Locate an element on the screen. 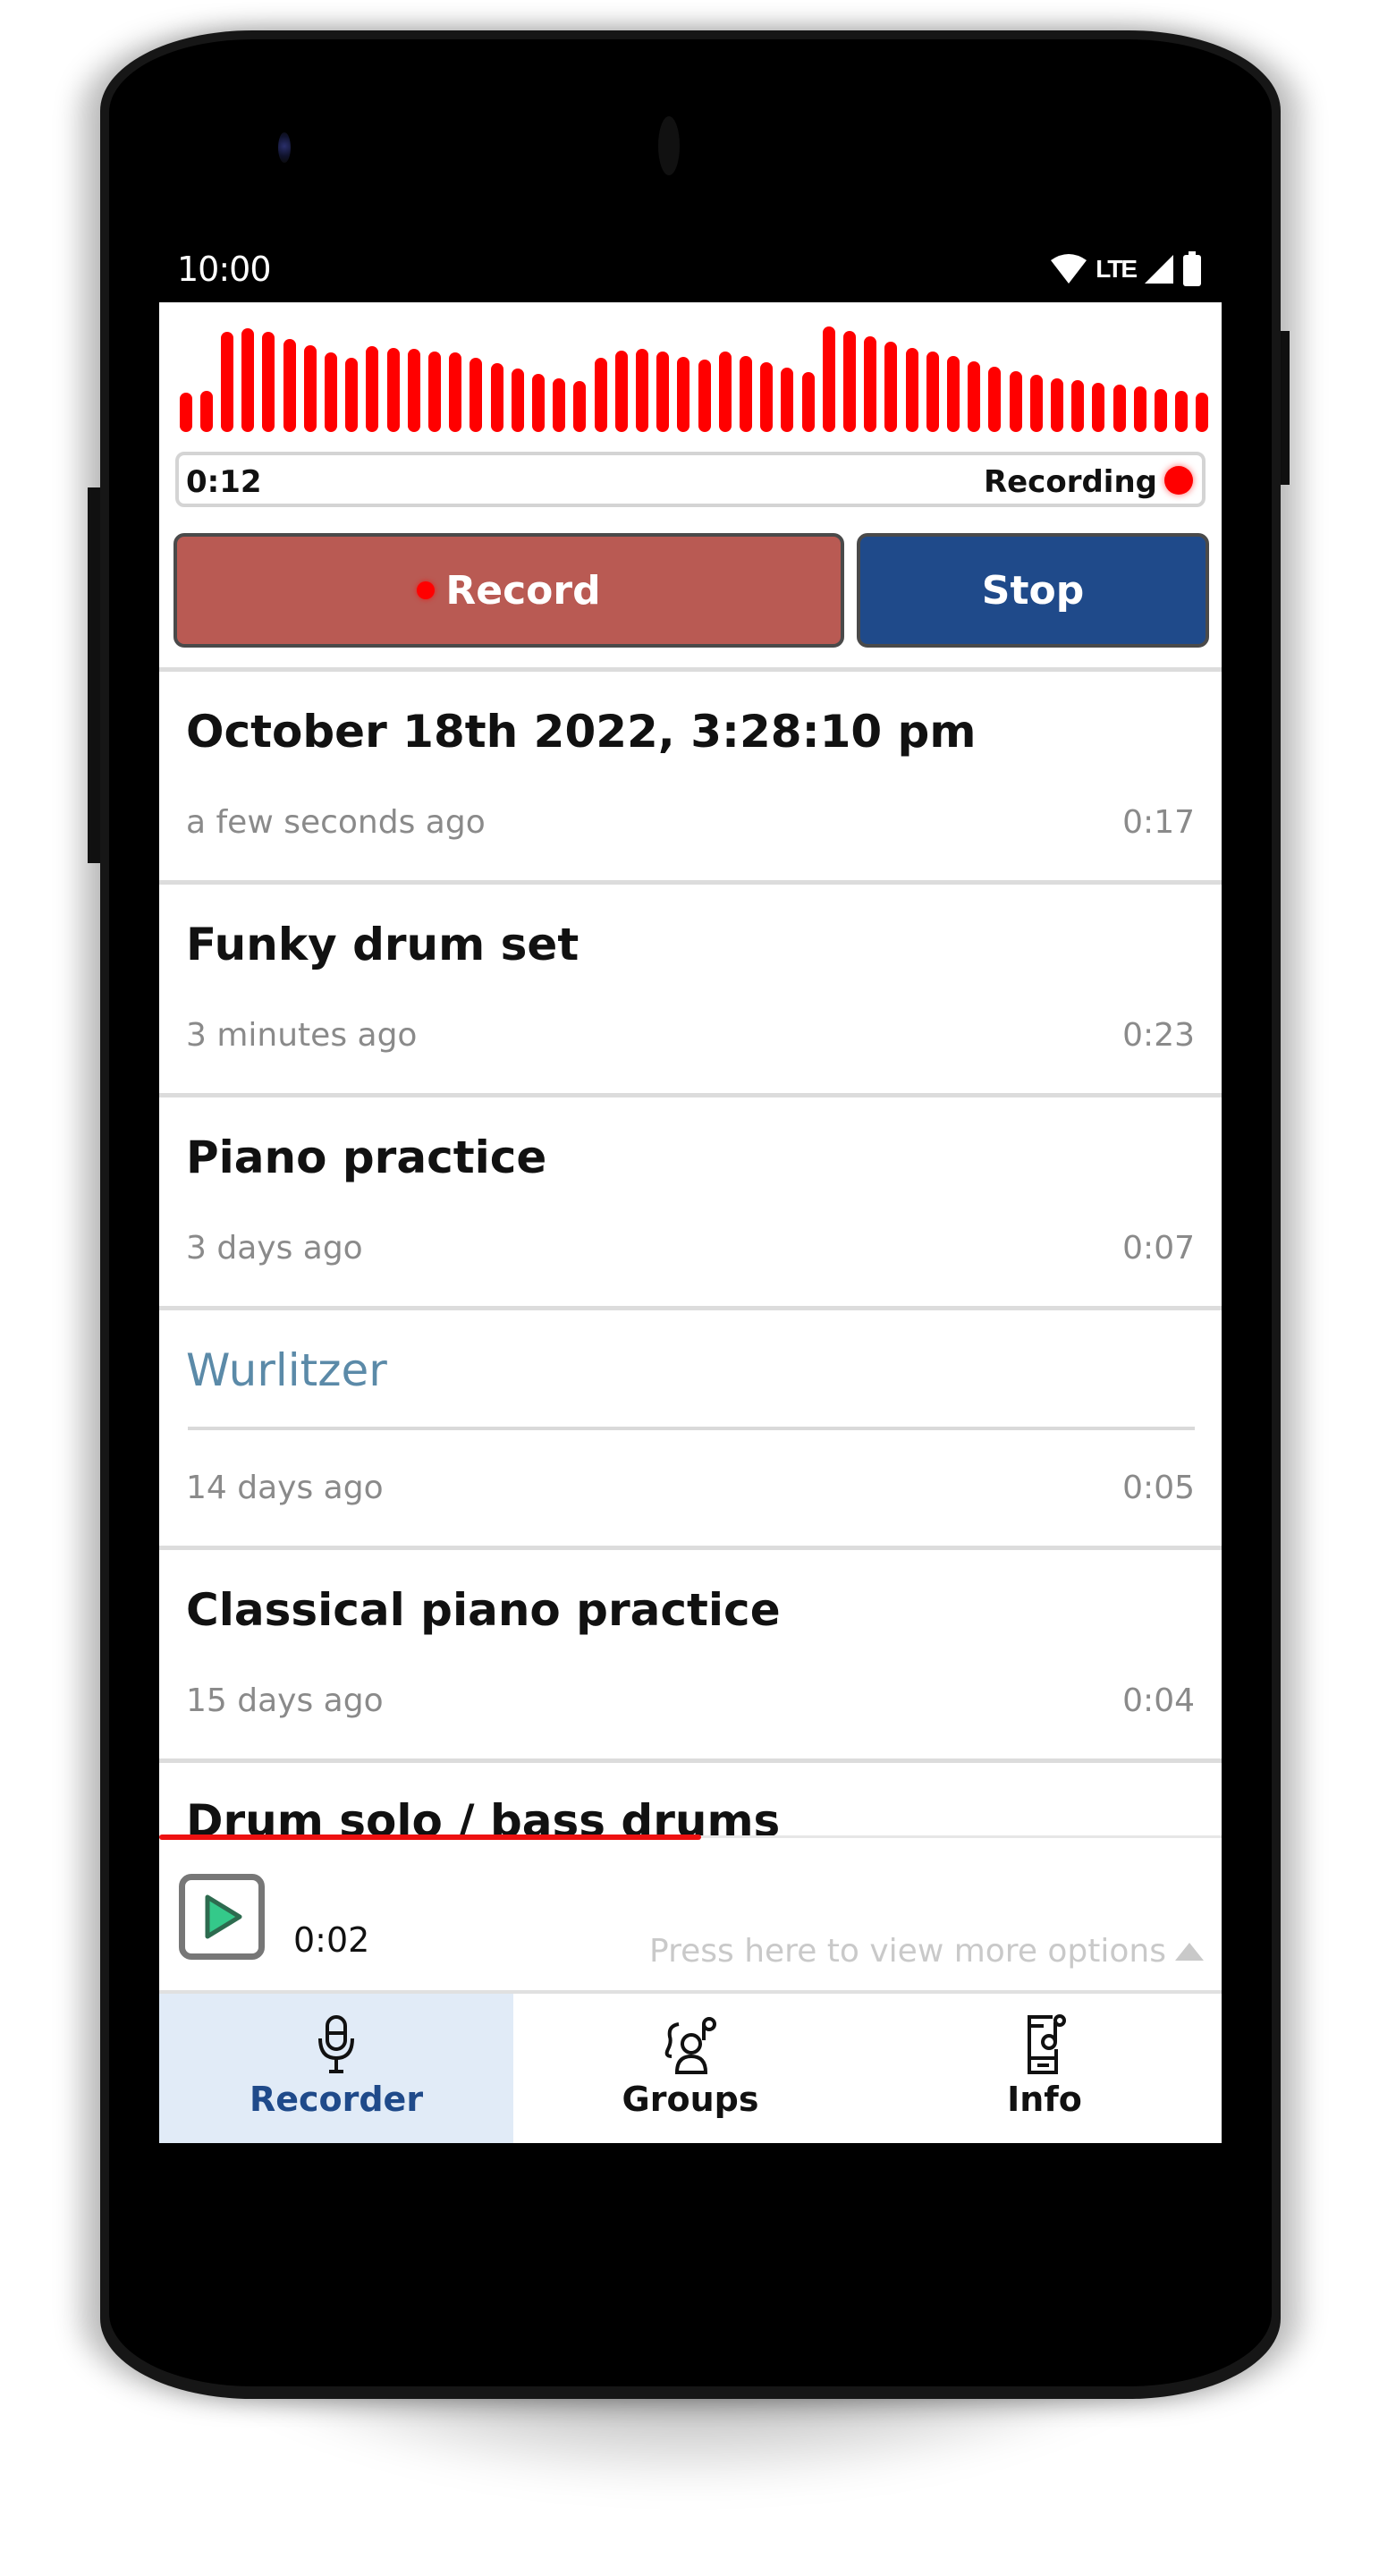 The image size is (1379, 2576). playback-bar: 0:02 Press here to view more options is located at coordinates (690, 1913).